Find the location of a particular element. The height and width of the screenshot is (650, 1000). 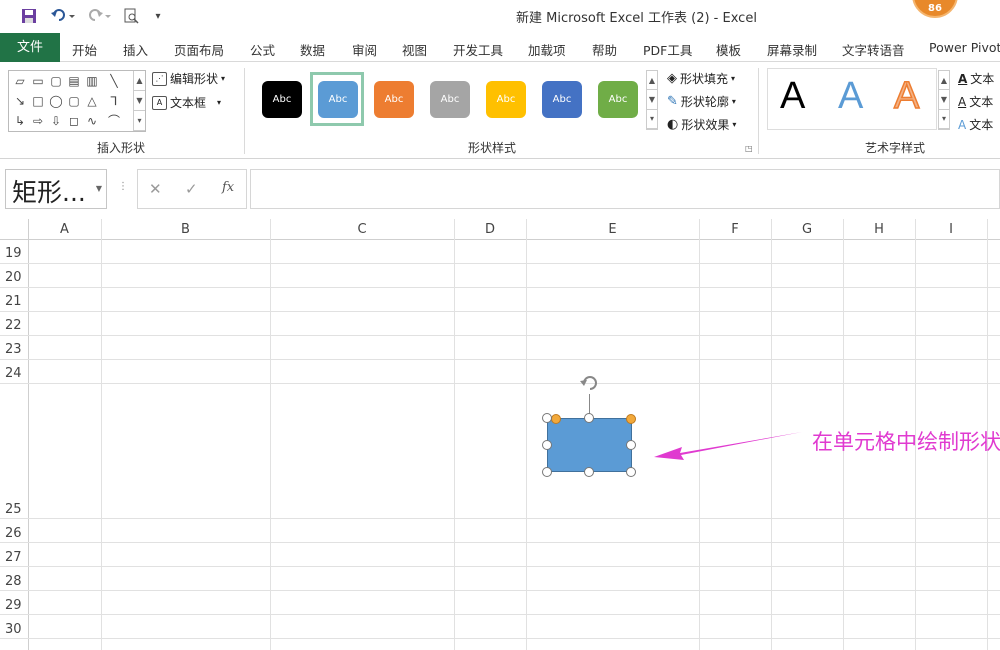

column-header-a: A is located at coordinates (64, 229).